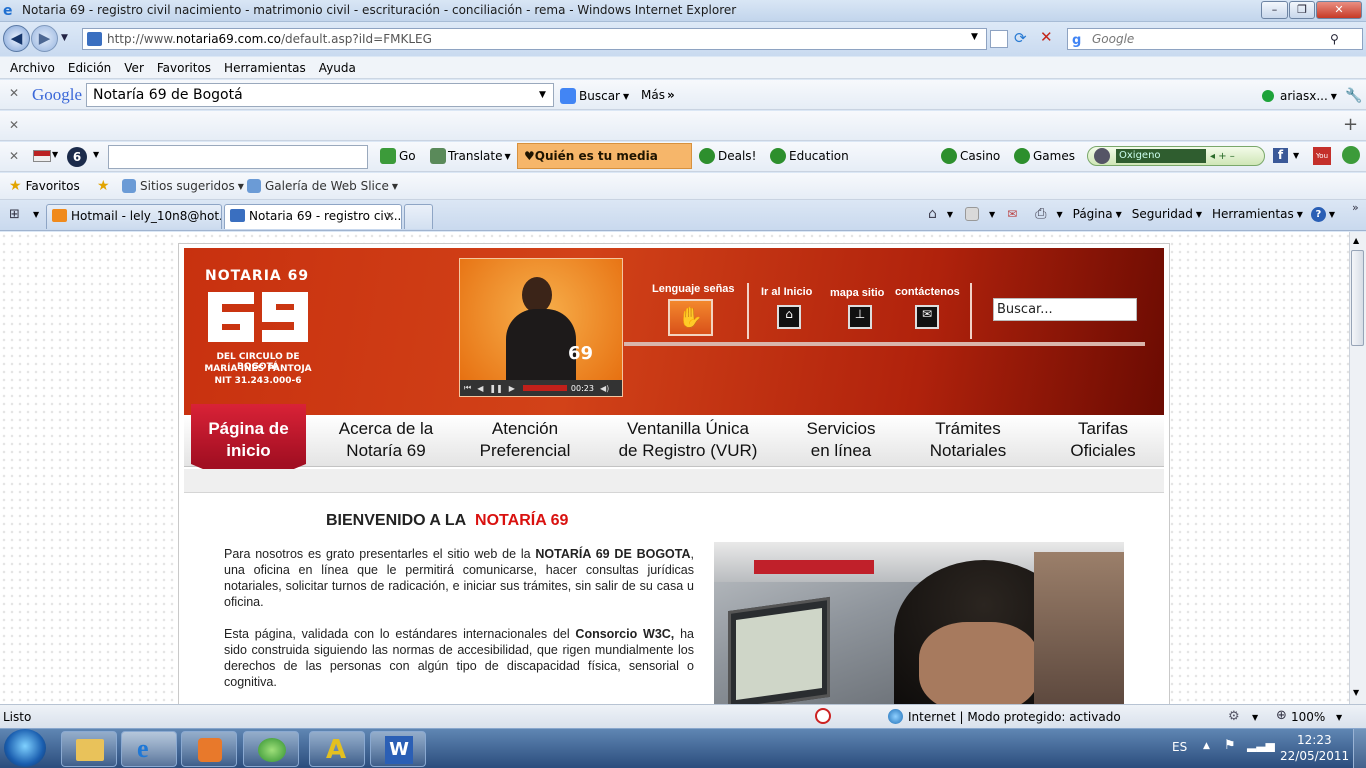 This screenshot has height=768, width=1366. I want to click on contact-link-label: contáctenos, so click(927, 292).